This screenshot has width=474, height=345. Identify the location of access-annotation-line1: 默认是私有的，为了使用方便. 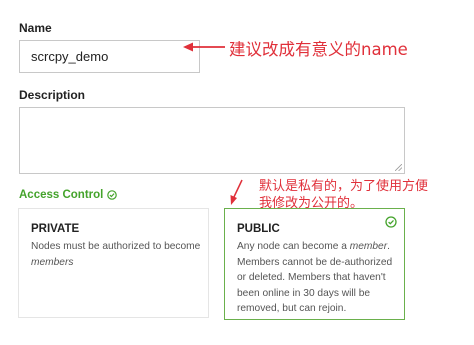
(344, 186).